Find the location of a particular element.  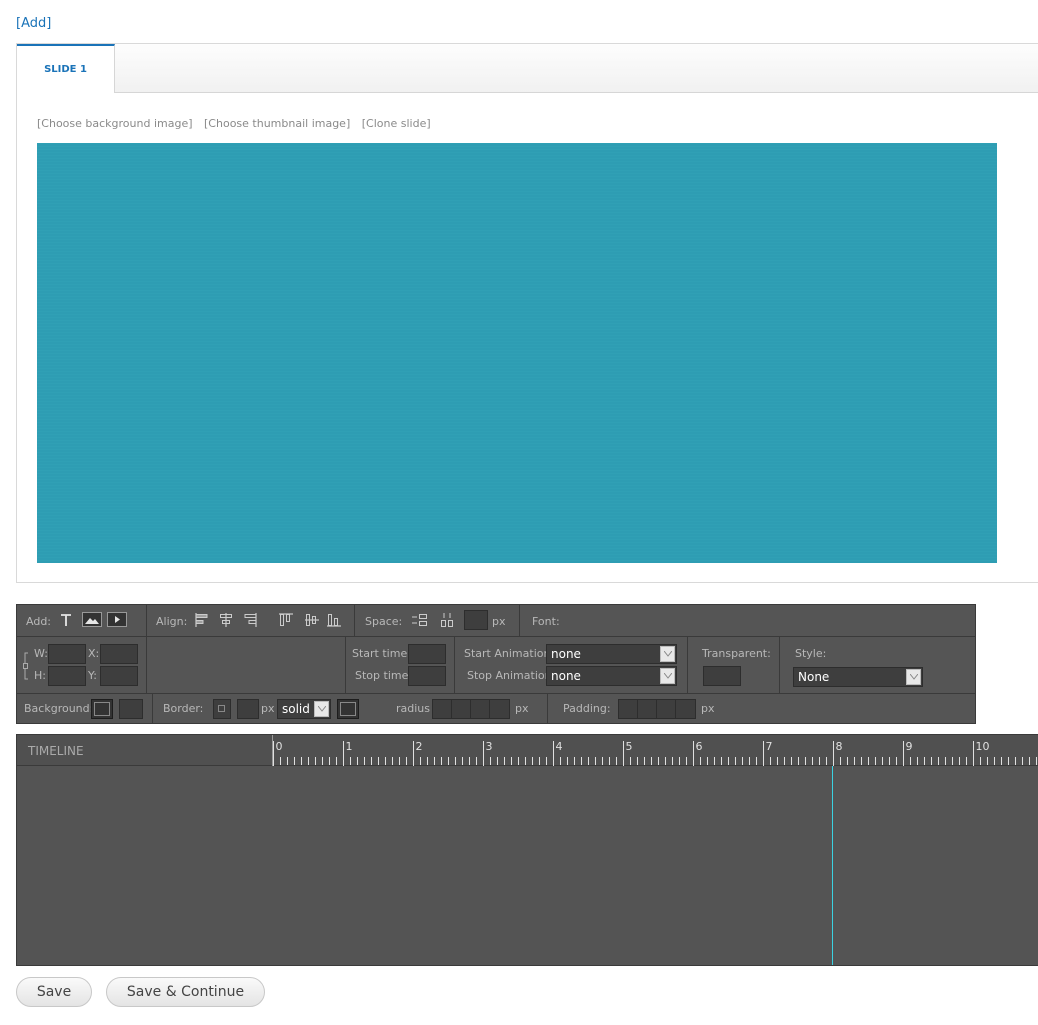

align-left-icon is located at coordinates (202, 620).